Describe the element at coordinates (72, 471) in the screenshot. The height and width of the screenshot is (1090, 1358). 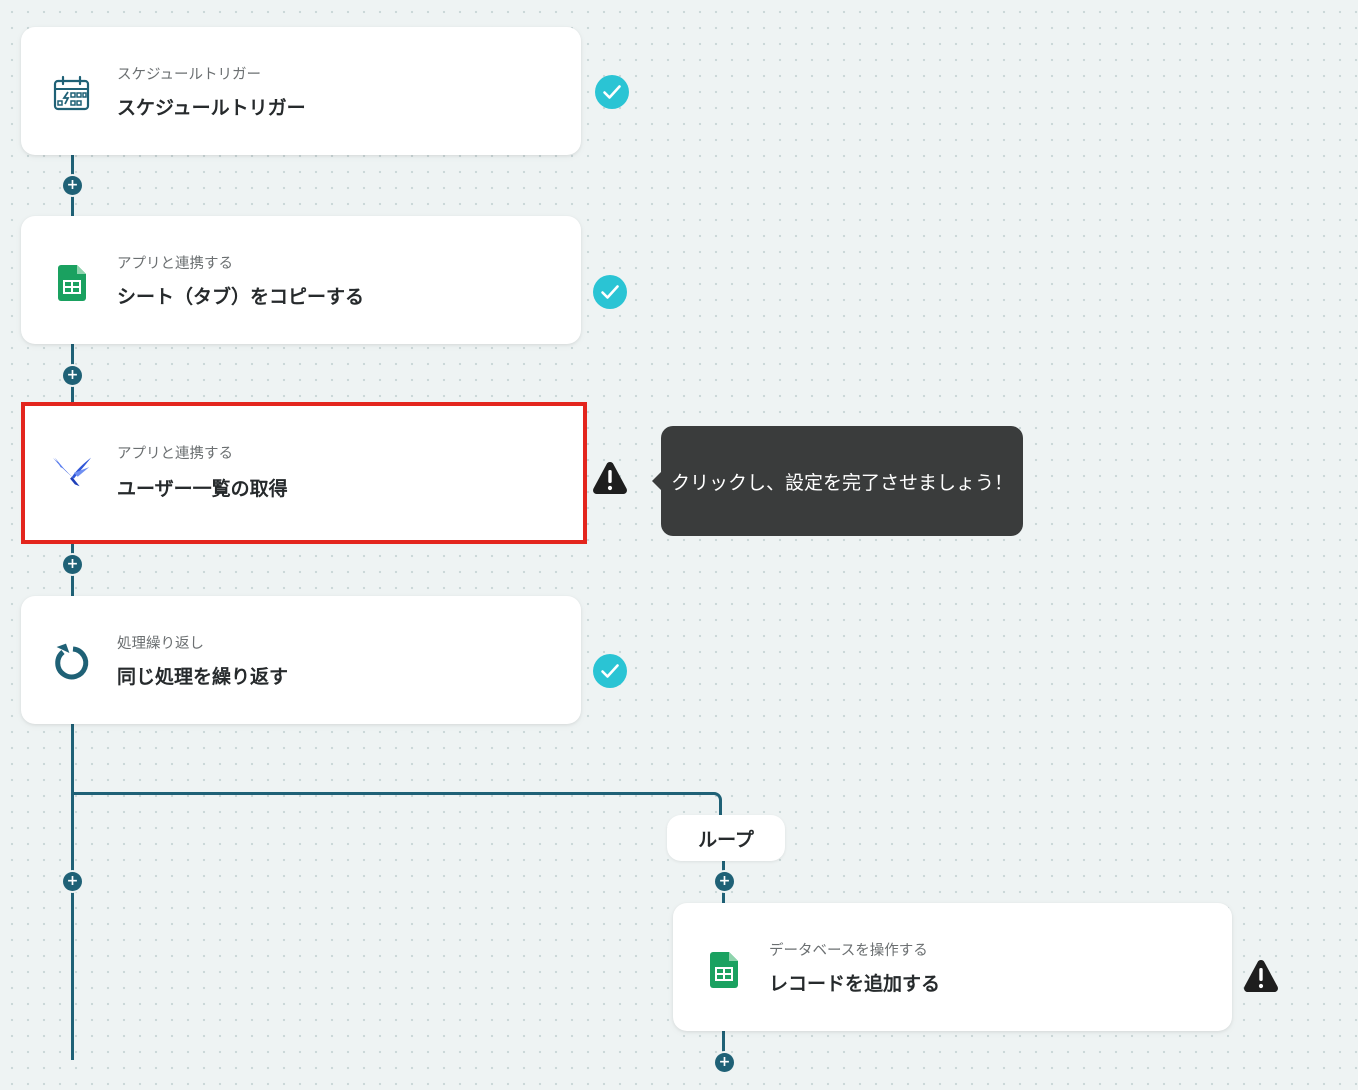
I see `bird-app-icon` at that location.